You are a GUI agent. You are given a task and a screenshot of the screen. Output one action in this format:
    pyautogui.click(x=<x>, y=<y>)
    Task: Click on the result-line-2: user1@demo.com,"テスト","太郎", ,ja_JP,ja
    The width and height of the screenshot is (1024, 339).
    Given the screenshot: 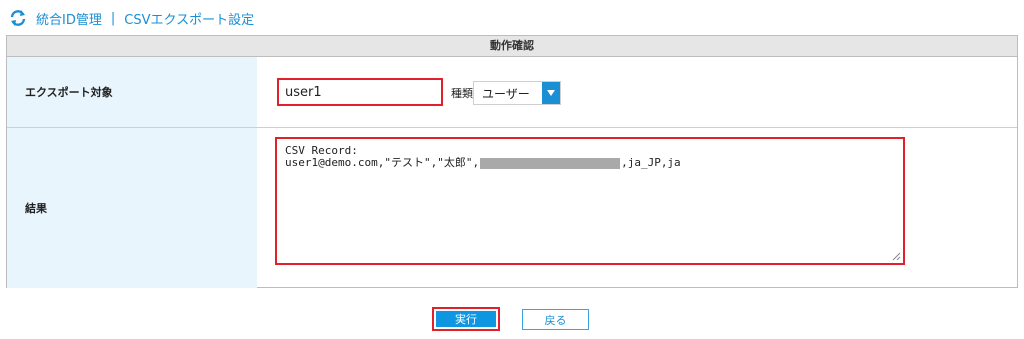 What is the action you would take?
    pyautogui.click(x=590, y=163)
    